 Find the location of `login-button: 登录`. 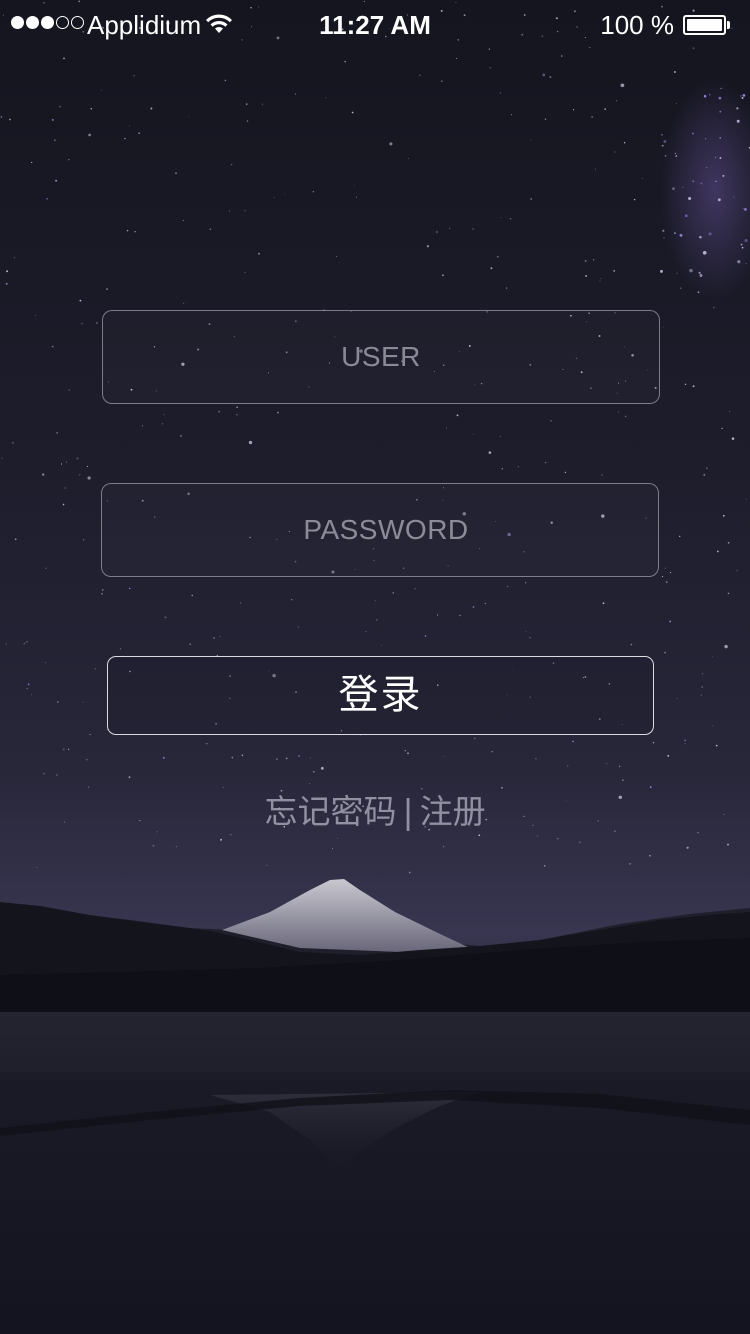

login-button: 登录 is located at coordinates (380, 695).